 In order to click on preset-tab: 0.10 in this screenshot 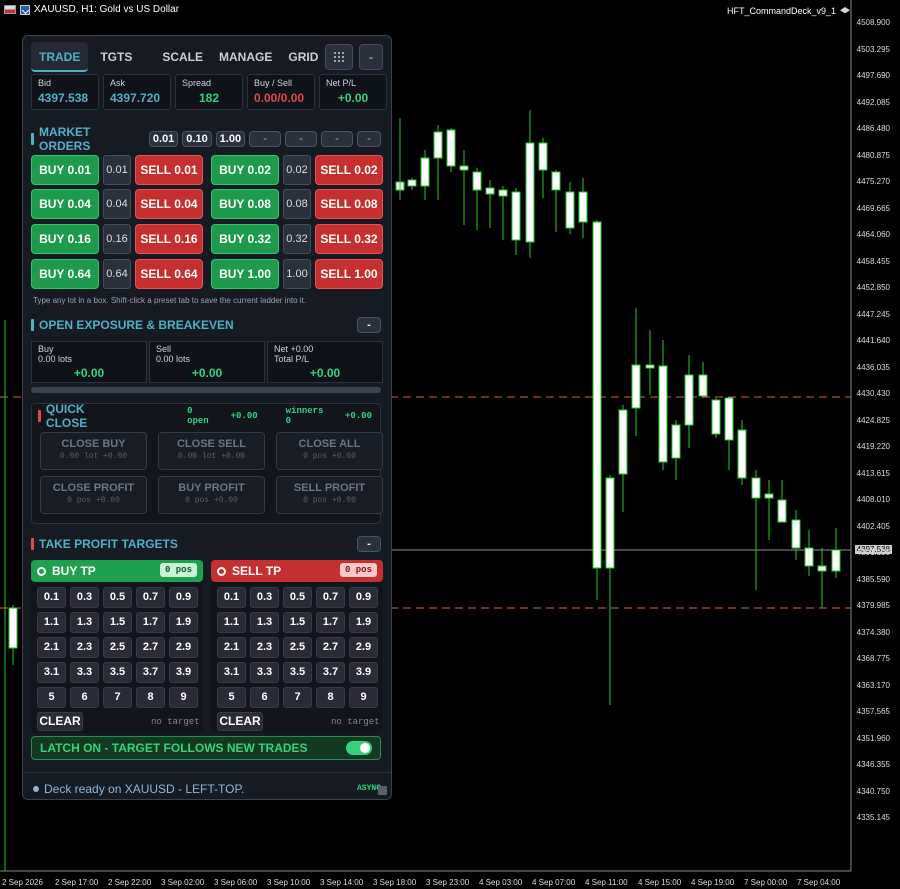, I will do `click(197, 139)`.